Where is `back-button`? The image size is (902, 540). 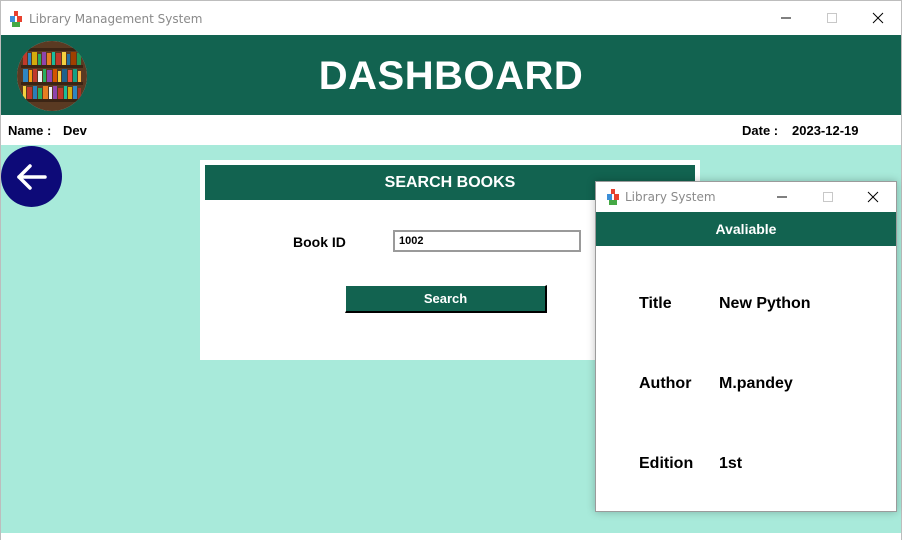 back-button is located at coordinates (31, 176).